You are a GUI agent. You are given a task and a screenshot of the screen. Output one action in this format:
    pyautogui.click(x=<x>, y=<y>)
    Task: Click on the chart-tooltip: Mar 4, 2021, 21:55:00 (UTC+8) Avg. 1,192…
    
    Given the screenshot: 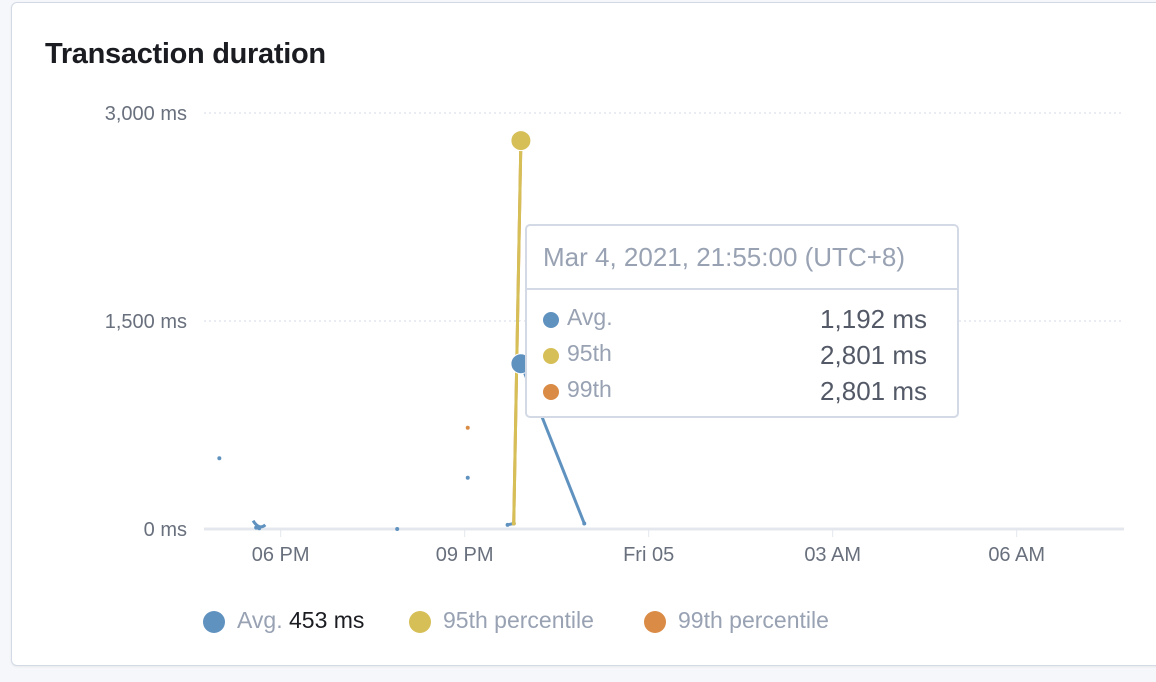 What is the action you would take?
    pyautogui.click(x=742, y=321)
    